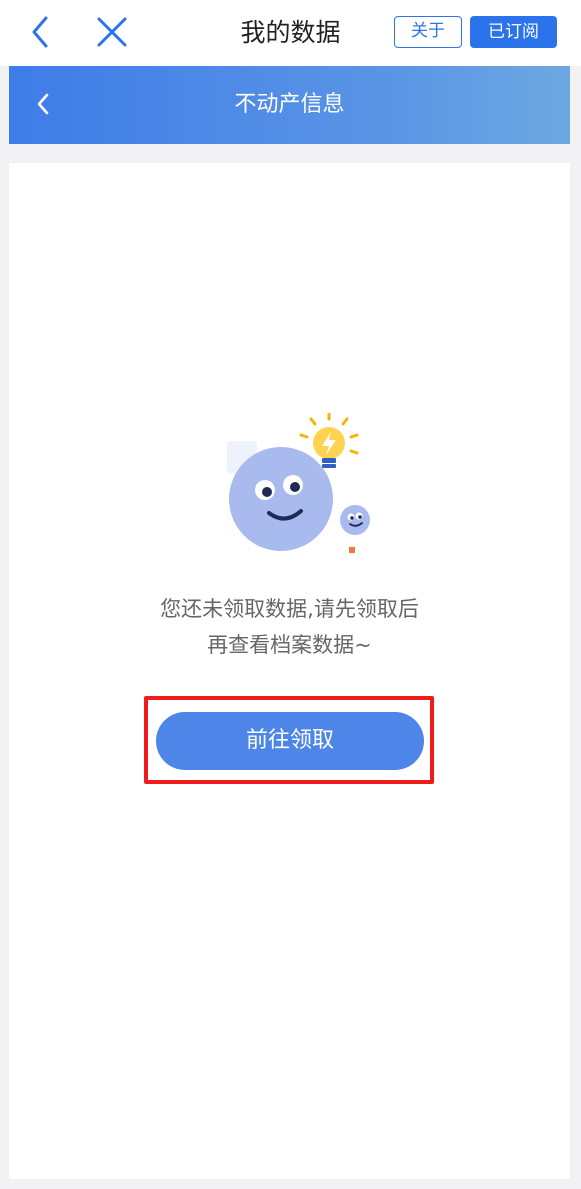 This screenshot has width=581, height=1189. Describe the element at coordinates (112, 32) in the screenshot. I see `close-icon` at that location.